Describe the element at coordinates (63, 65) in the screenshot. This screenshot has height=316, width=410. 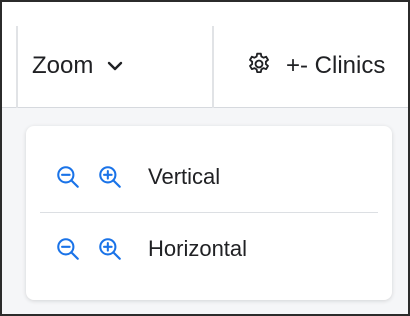
I see `zoom-label: Zoom` at that location.